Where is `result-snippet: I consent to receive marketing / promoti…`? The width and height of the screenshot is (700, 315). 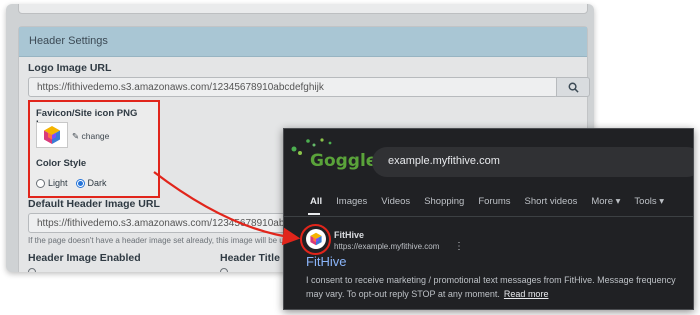 result-snippet: I consent to receive marketing / promoti… is located at coordinates (498, 287).